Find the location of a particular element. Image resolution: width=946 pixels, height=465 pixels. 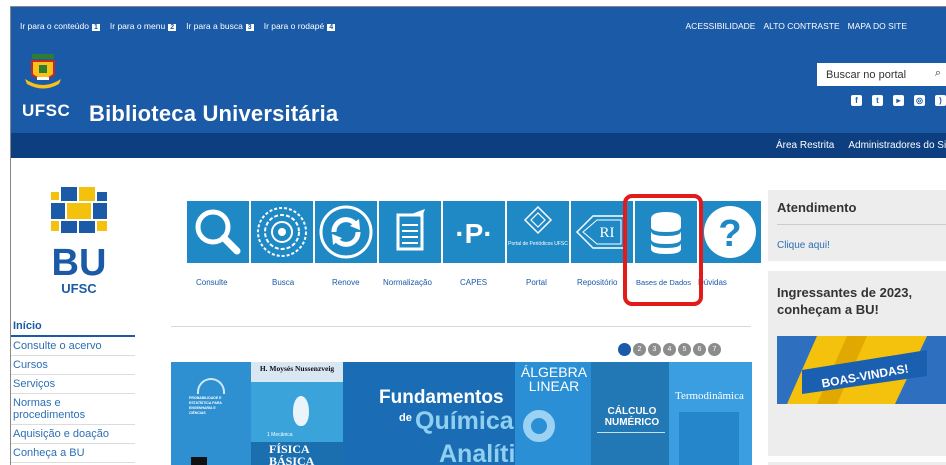

tile-duvidas: ? is located at coordinates (730, 232).